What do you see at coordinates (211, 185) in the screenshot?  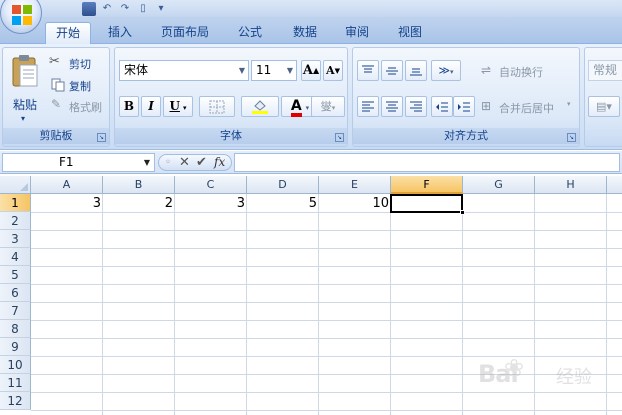 I see `column-header-c: C` at bounding box center [211, 185].